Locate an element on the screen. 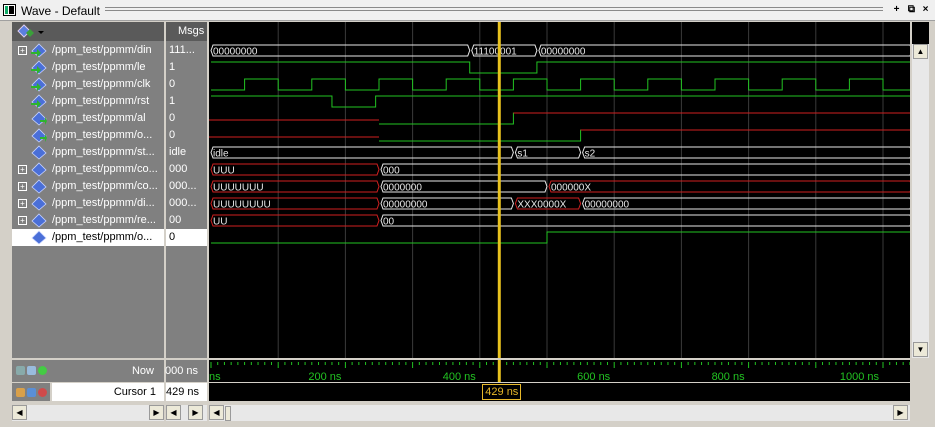 Image resolution: width=935 pixels, height=427 pixels. close-button: × is located at coordinates (925, 9).